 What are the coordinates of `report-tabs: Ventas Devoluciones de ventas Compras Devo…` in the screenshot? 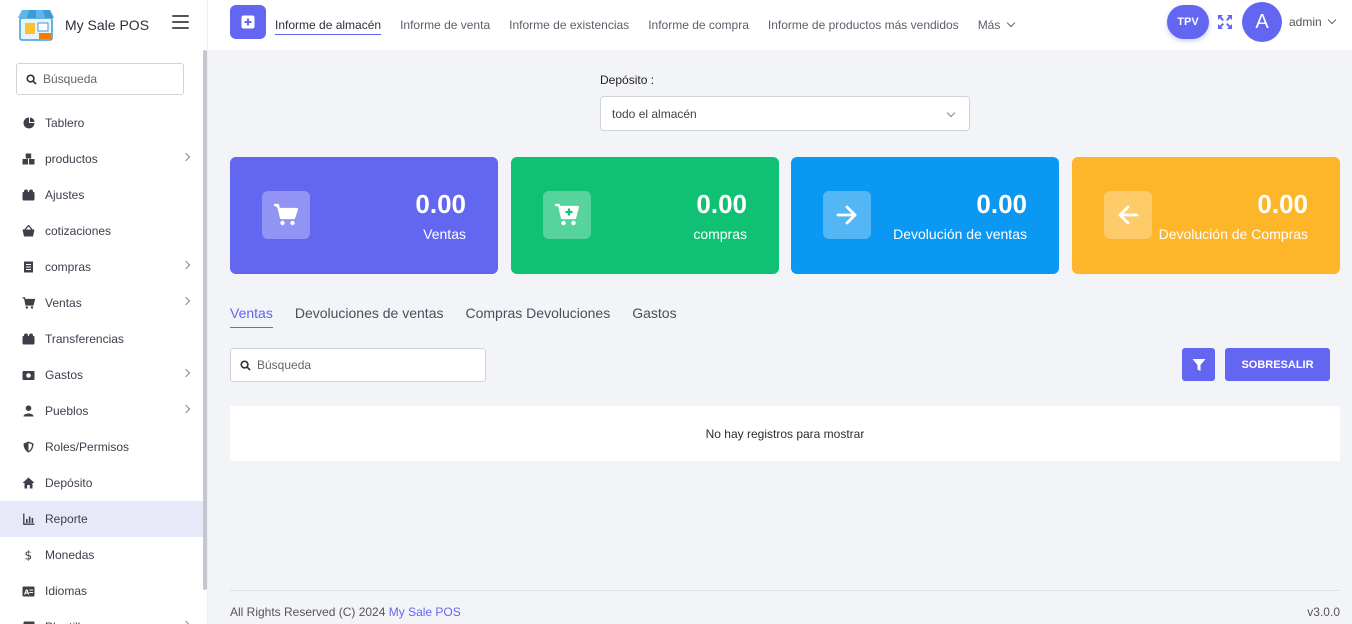 It's located at (464, 316).